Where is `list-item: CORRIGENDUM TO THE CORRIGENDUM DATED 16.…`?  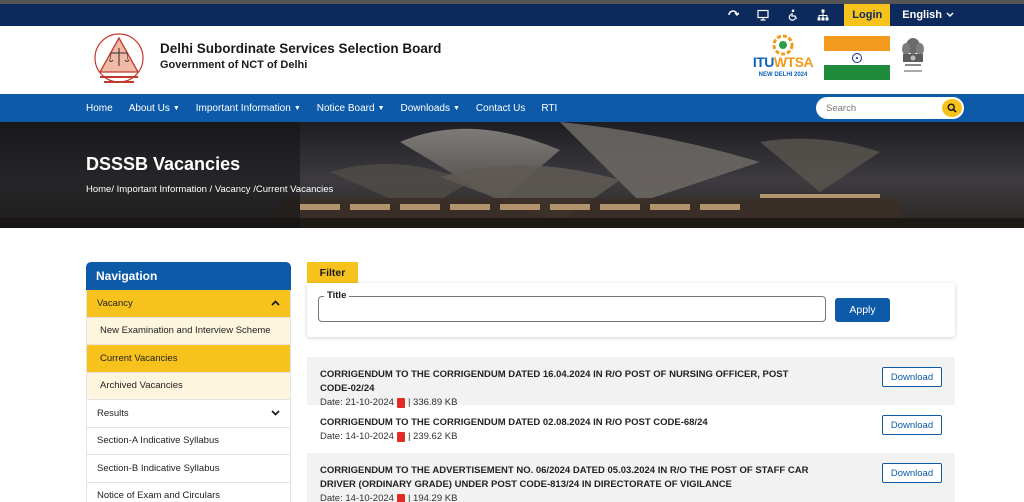 list-item: CORRIGENDUM TO THE CORRIGENDUM DATED 16.… is located at coordinates (631, 382).